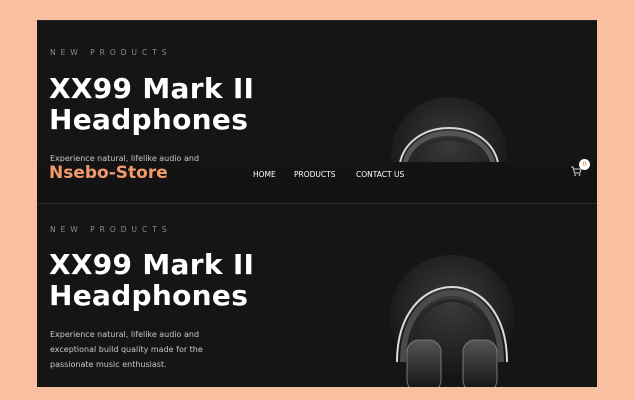 This screenshot has height=400, width=635. What do you see at coordinates (380, 174) in the screenshot?
I see `nav-link-contact-us: CONTACT US` at bounding box center [380, 174].